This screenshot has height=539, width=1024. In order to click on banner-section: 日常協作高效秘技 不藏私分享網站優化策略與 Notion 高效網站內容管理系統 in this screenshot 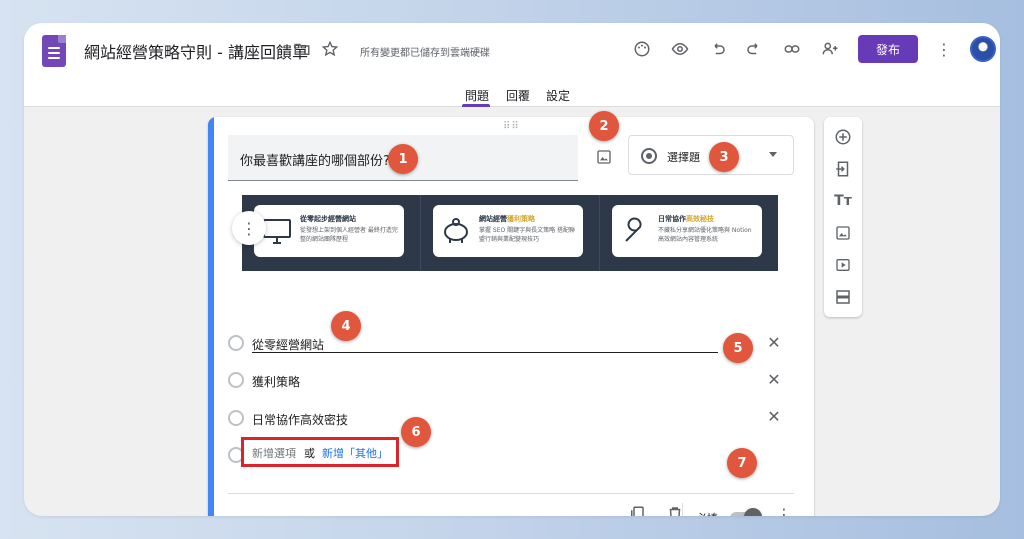, I will do `click(689, 233)`.